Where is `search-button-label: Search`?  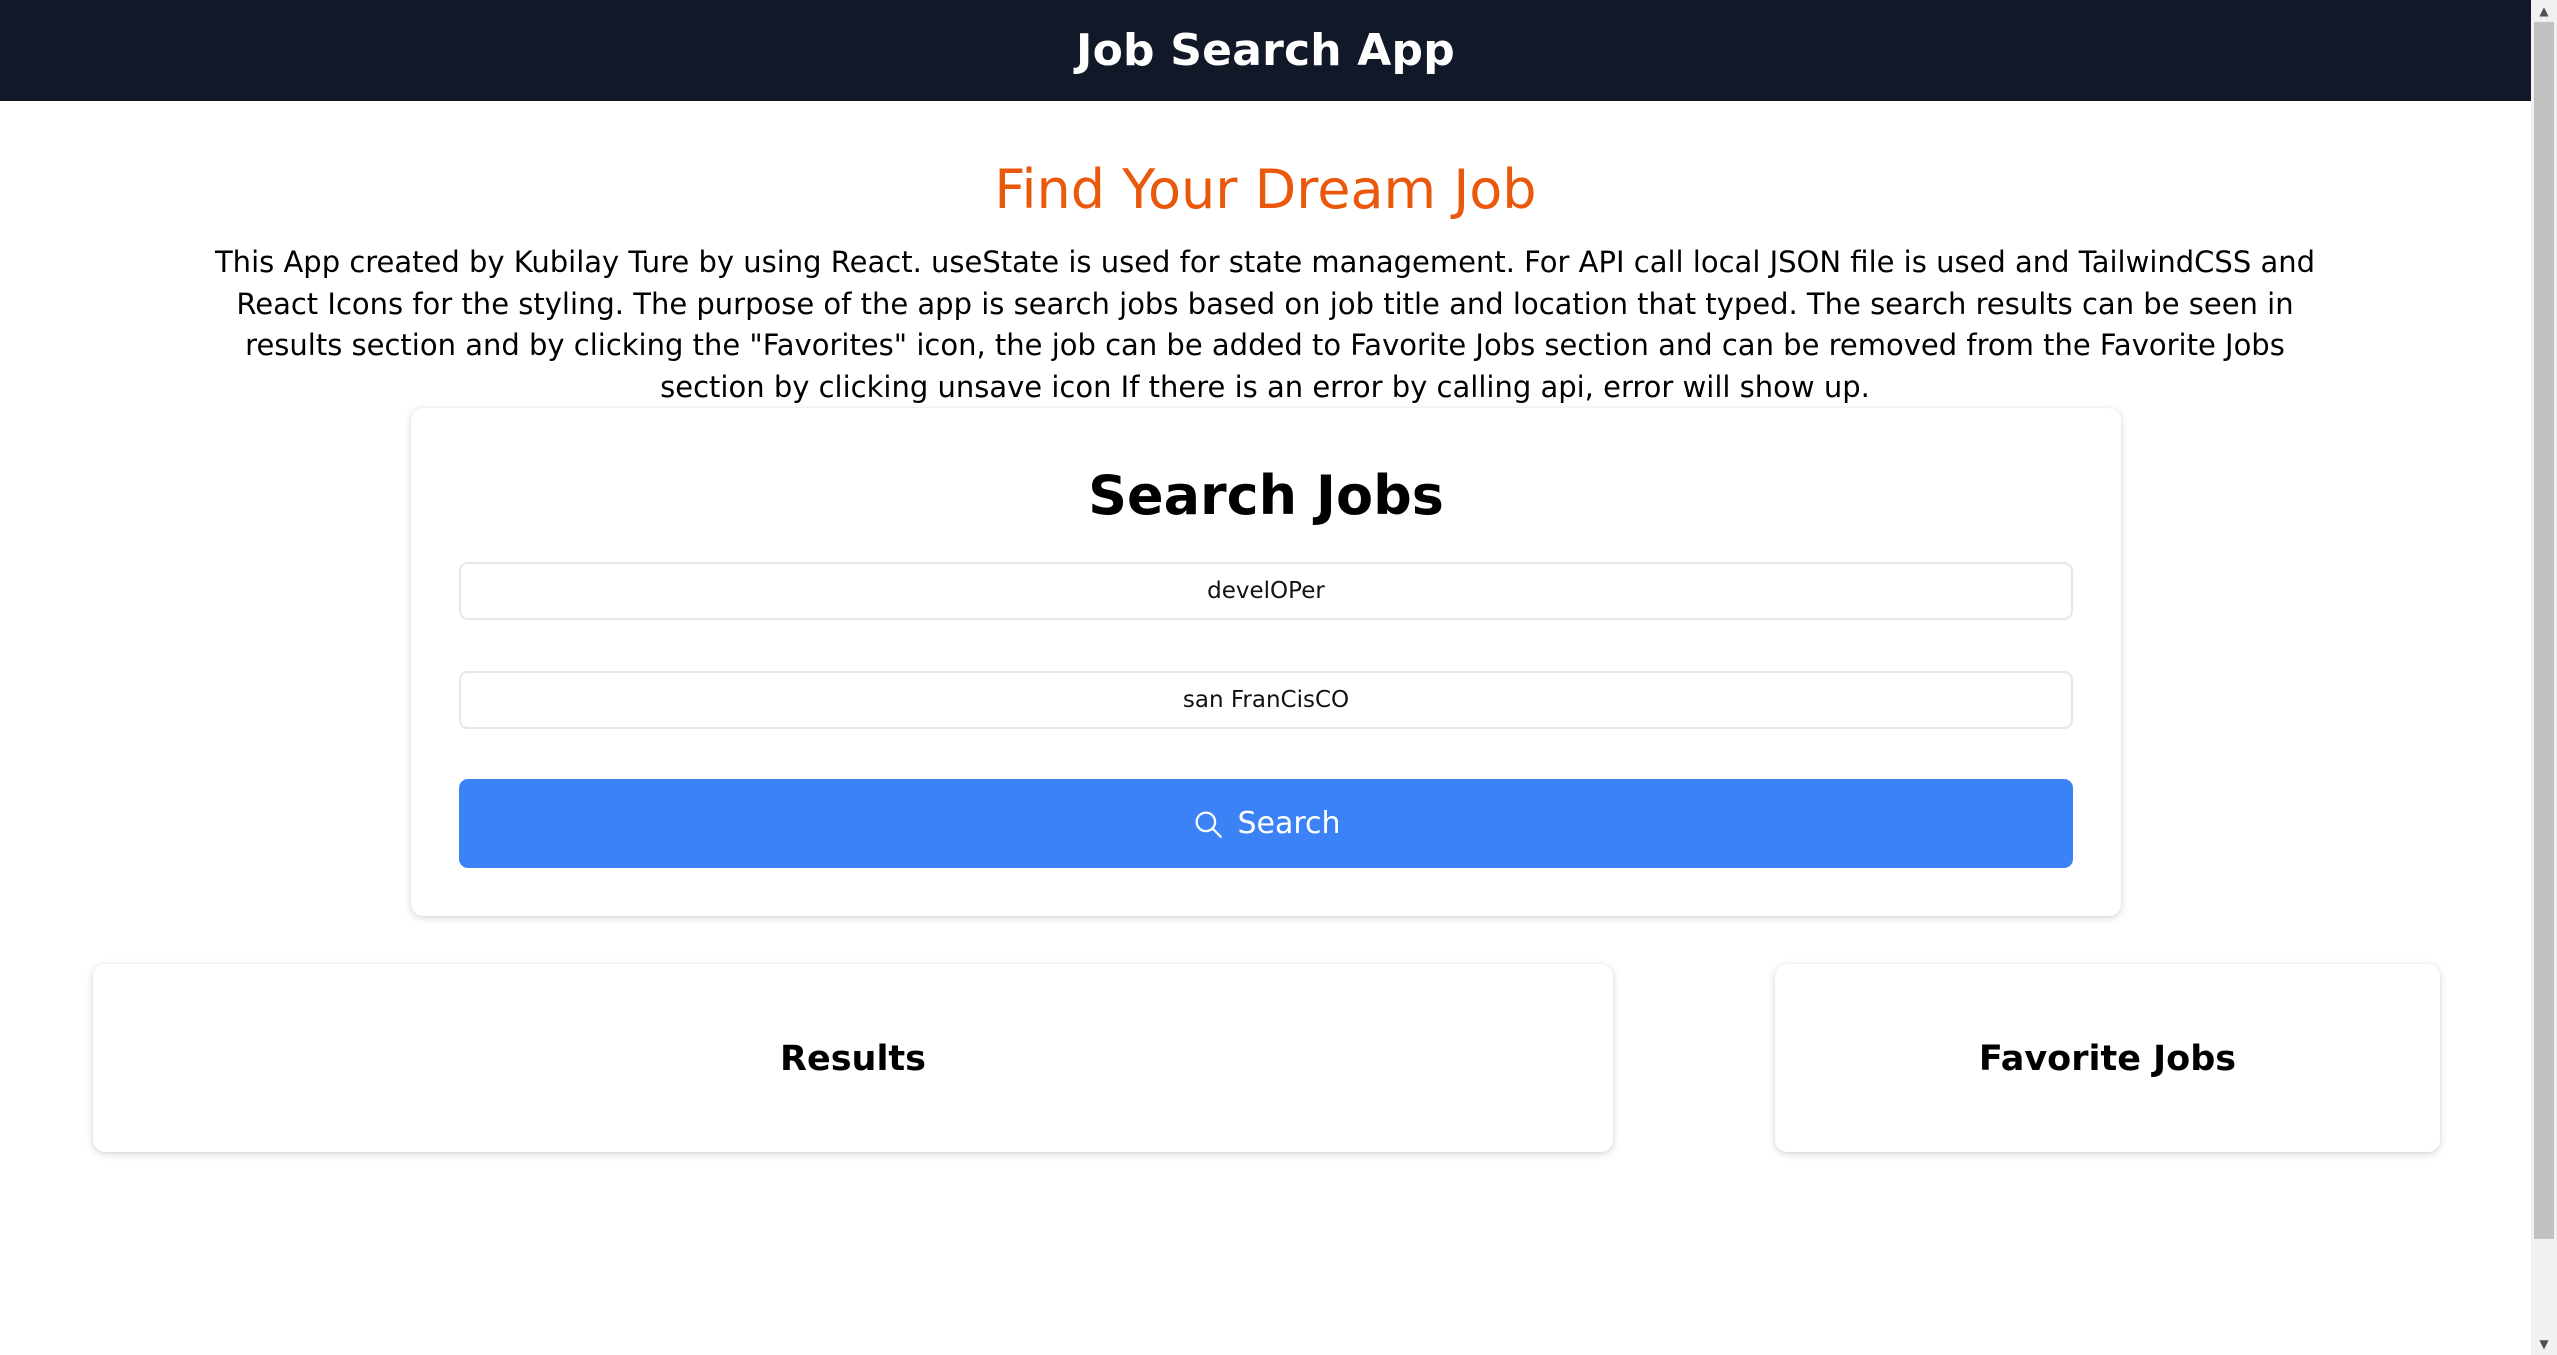
search-button-label: Search is located at coordinates (1289, 823).